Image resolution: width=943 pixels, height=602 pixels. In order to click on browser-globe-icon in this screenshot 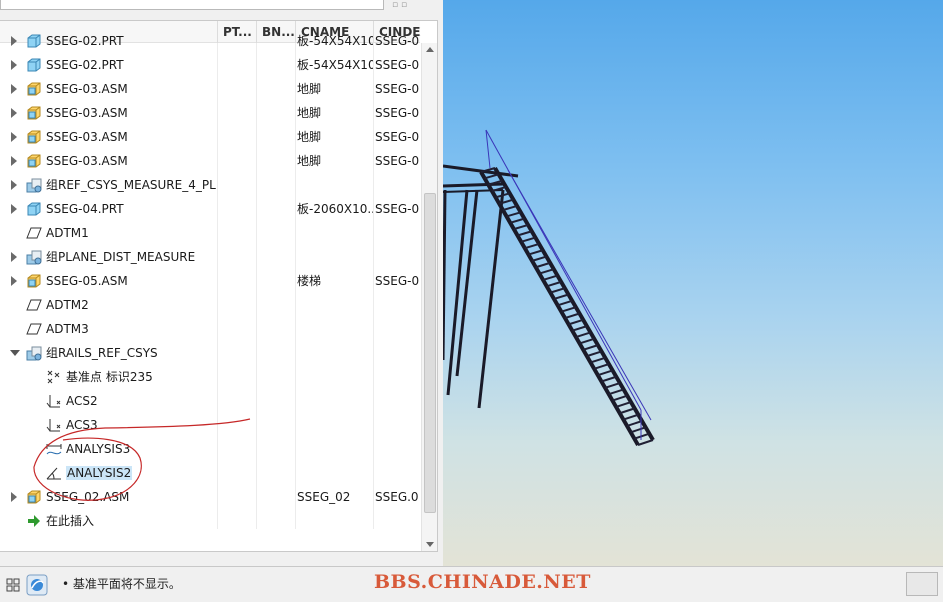, I will do `click(37, 585)`.